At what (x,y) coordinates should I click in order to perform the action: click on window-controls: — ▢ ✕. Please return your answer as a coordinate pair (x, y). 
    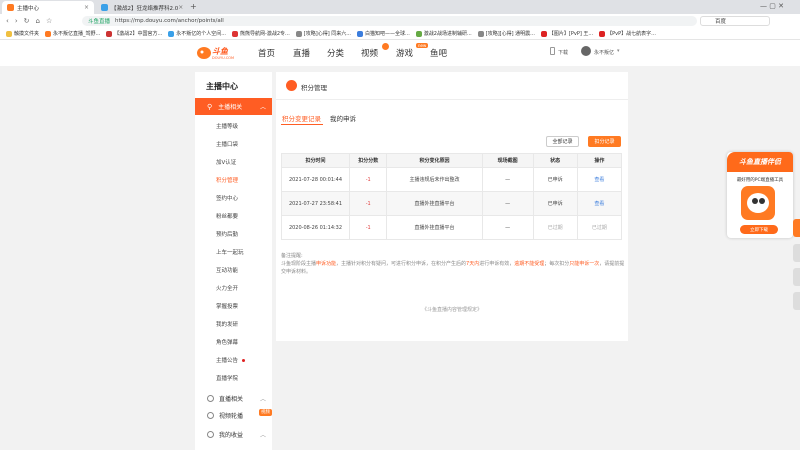
    Looking at the image, I should click on (772, 6).